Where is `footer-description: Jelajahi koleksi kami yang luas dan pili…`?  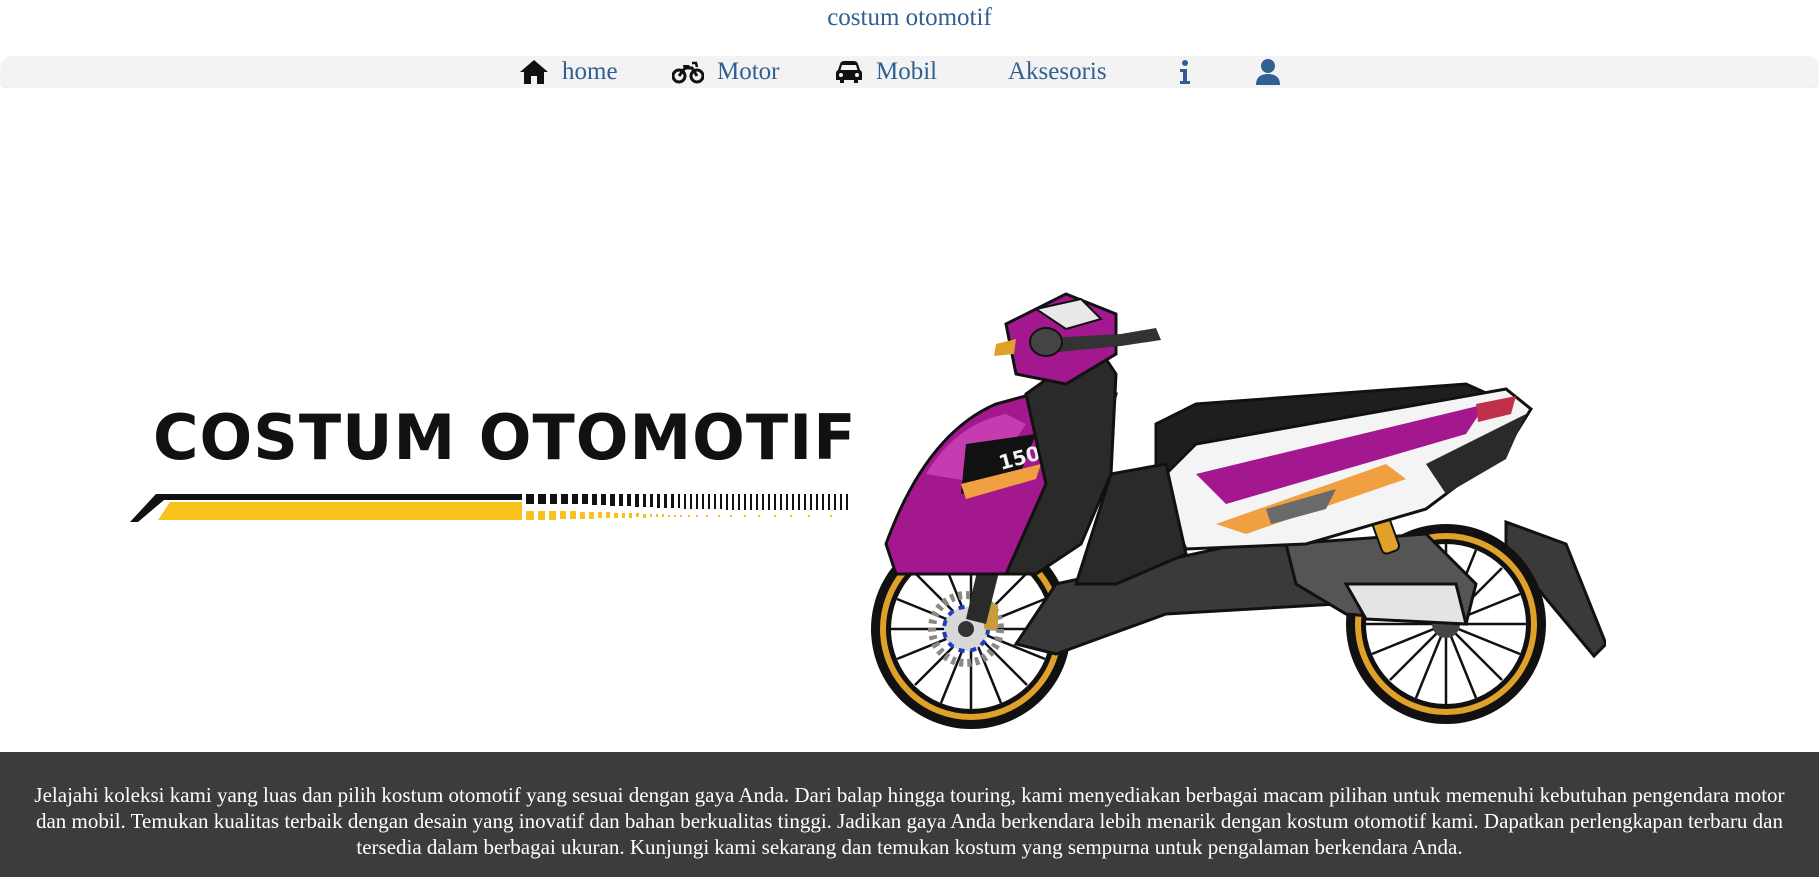 footer-description: Jelajahi koleksi kami yang luas dan pili… is located at coordinates (909, 821).